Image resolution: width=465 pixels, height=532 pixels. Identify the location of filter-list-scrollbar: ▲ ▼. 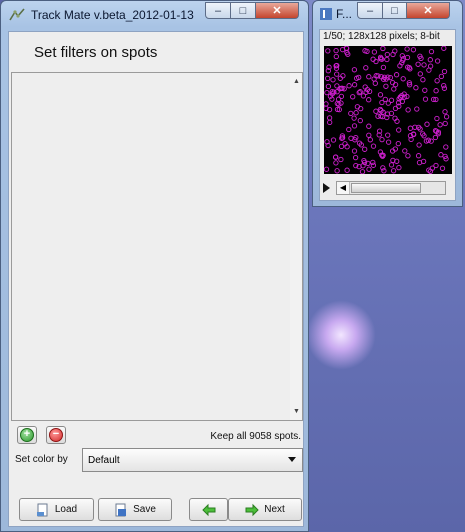
(296, 246).